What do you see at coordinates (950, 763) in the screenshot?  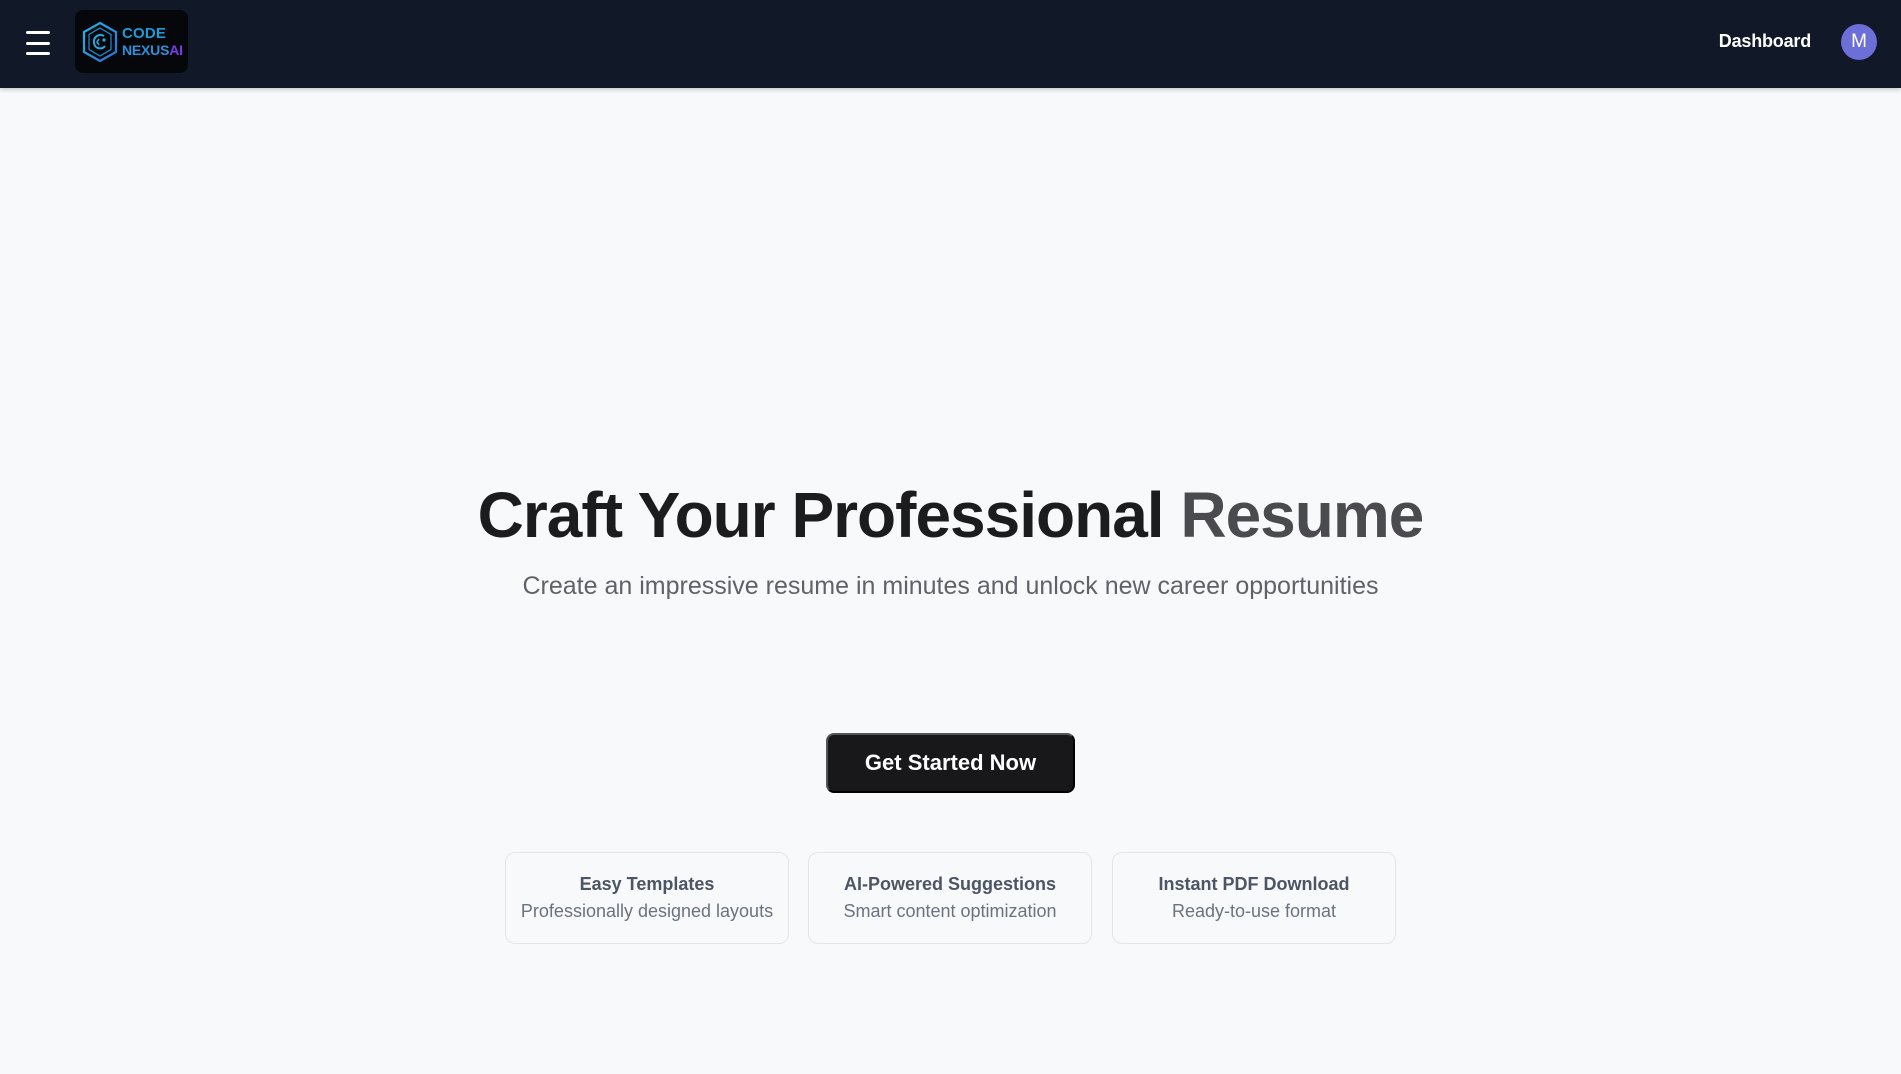 I see `get-started-button: Get Started Now` at bounding box center [950, 763].